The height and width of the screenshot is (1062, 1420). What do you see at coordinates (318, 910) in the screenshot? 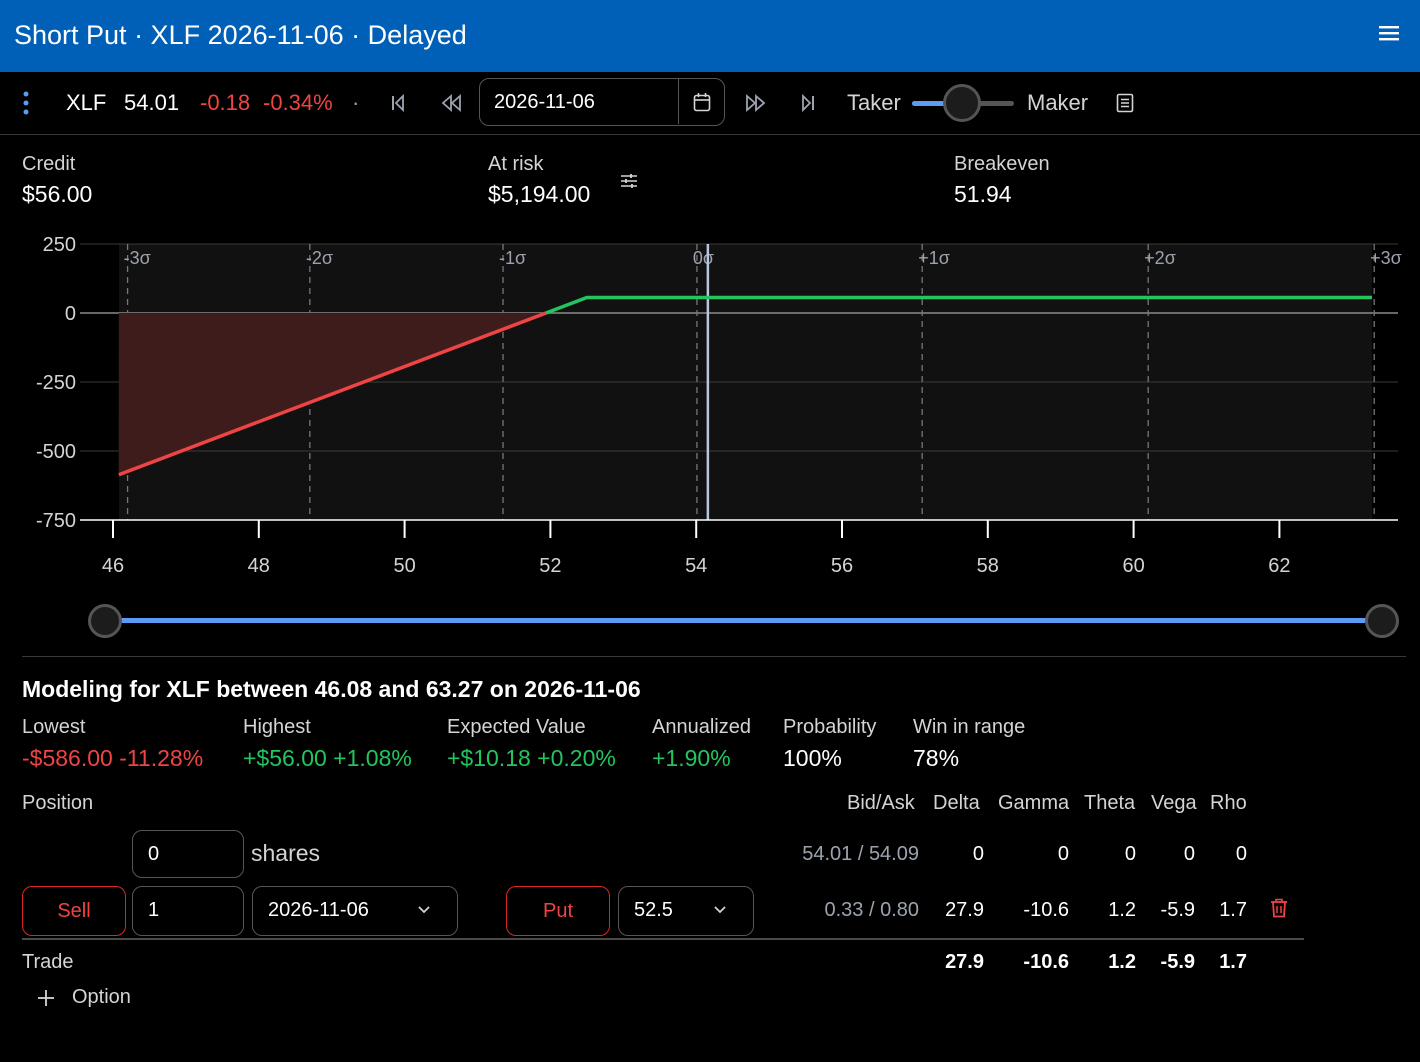
I see `expiry-select-value: 2026-11-06` at bounding box center [318, 910].